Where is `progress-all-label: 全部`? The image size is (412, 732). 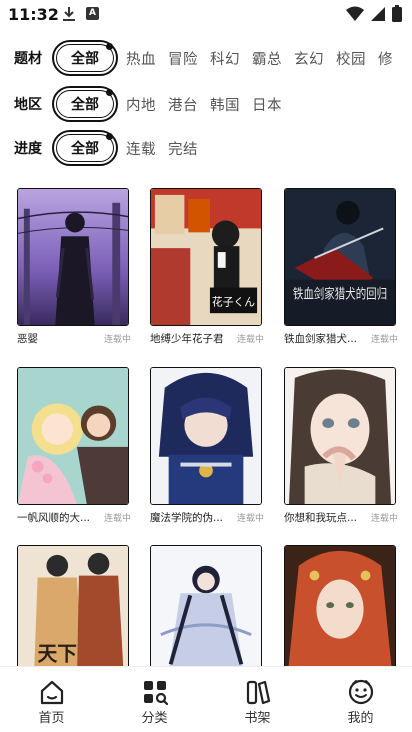
progress-all-label: 全部 is located at coordinates (85, 148).